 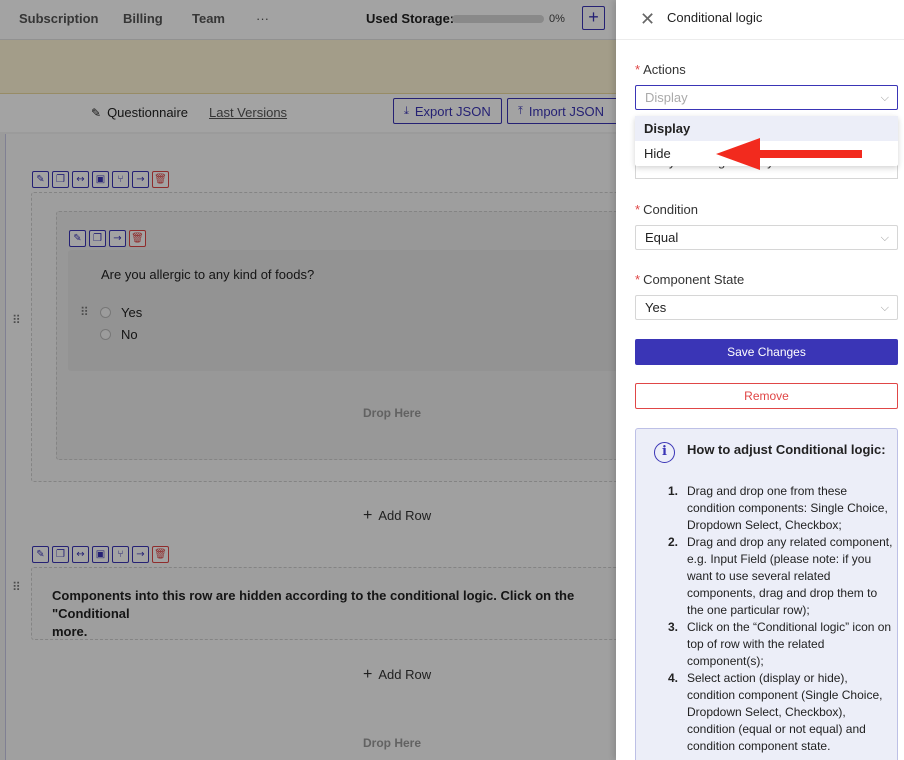 I want to click on annotation-arrow-icon, so click(x=789, y=154).